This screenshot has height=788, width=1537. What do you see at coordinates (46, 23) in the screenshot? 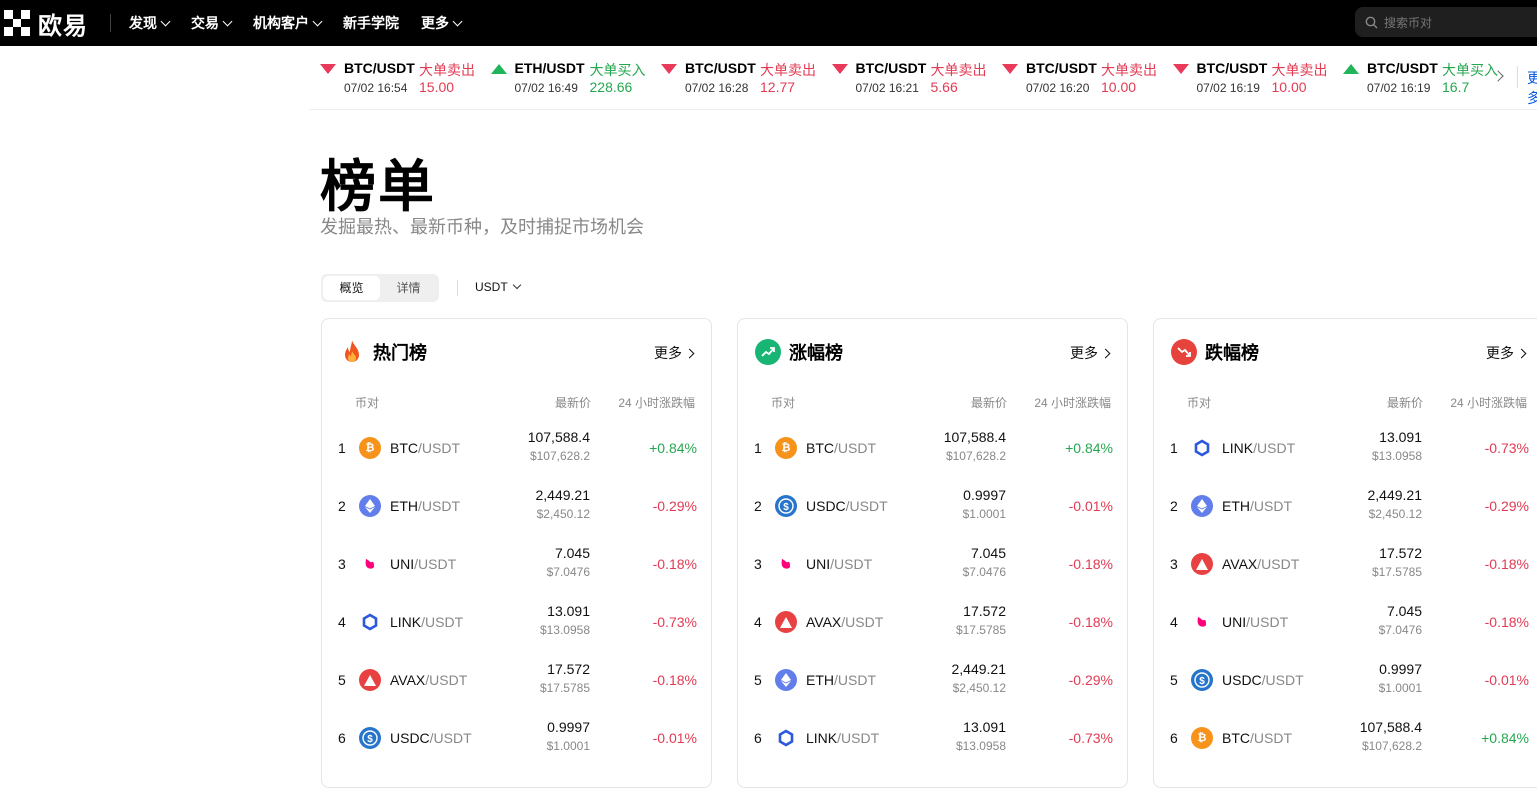
I see `logo: 欧易` at bounding box center [46, 23].